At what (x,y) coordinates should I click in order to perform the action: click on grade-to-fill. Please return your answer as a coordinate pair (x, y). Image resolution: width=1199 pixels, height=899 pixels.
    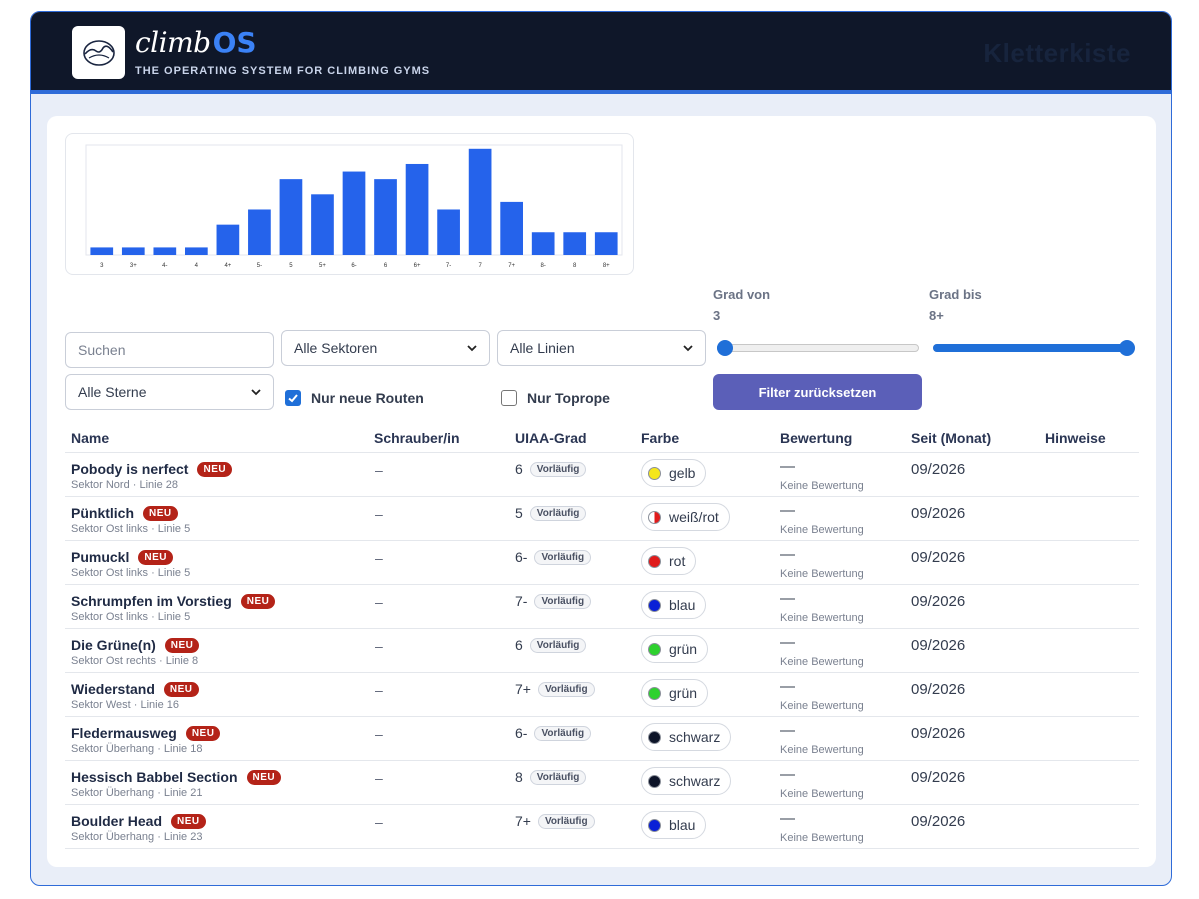
    Looking at the image, I should click on (1030, 348).